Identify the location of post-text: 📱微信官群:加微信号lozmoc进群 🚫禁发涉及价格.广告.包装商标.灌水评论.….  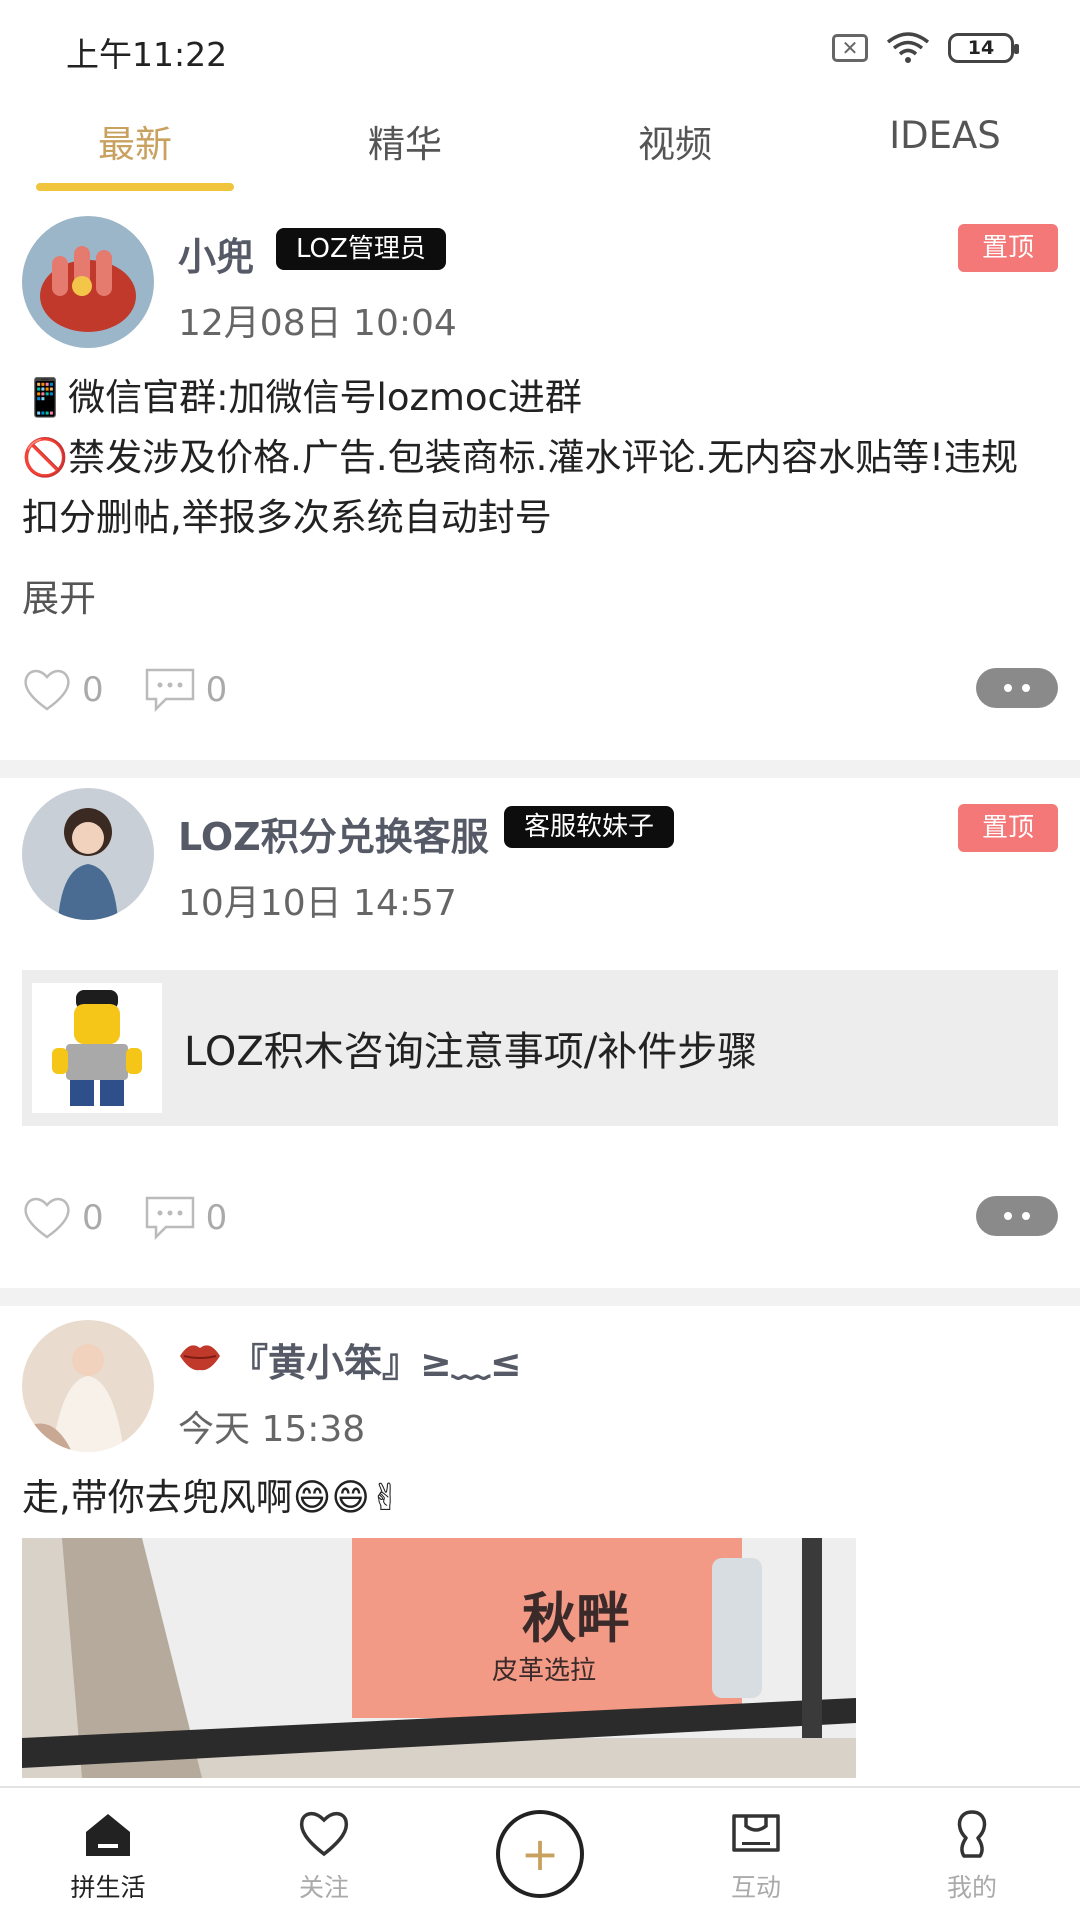
(531, 458).